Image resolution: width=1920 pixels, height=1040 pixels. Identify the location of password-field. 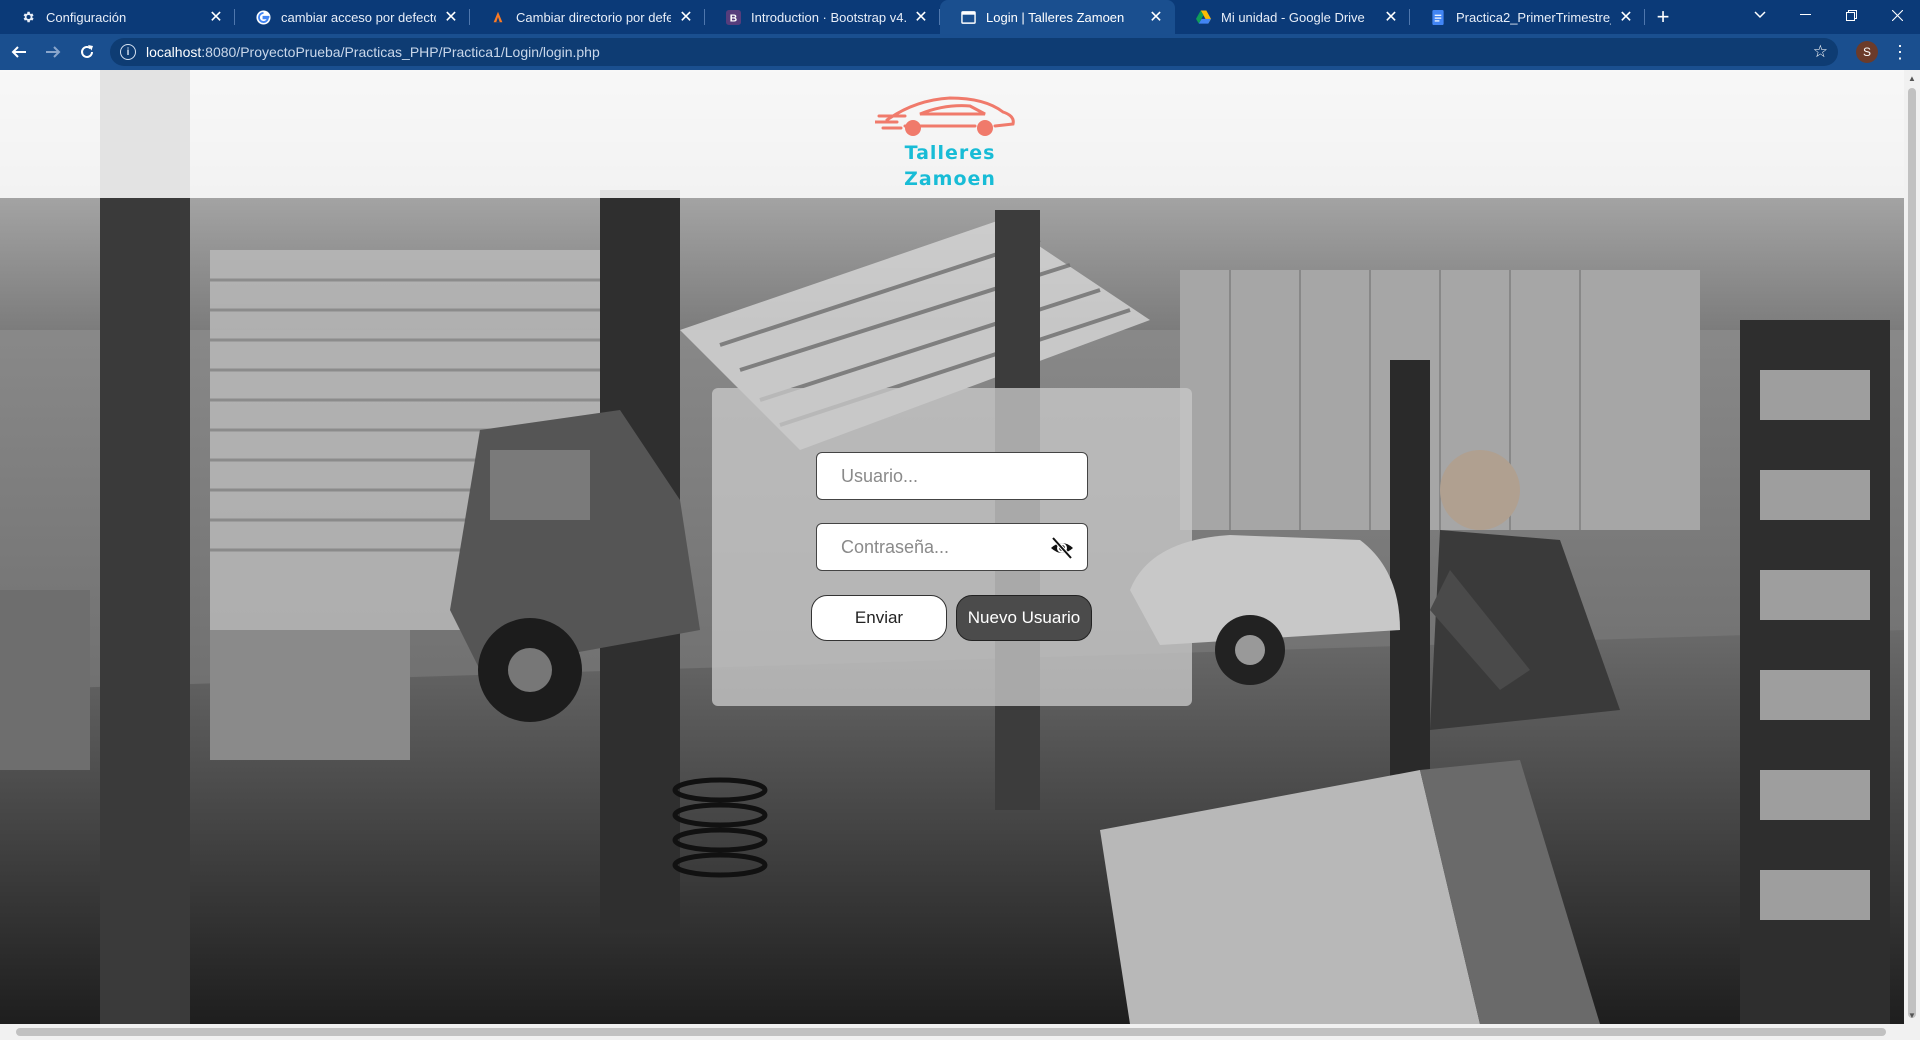
(952, 547).